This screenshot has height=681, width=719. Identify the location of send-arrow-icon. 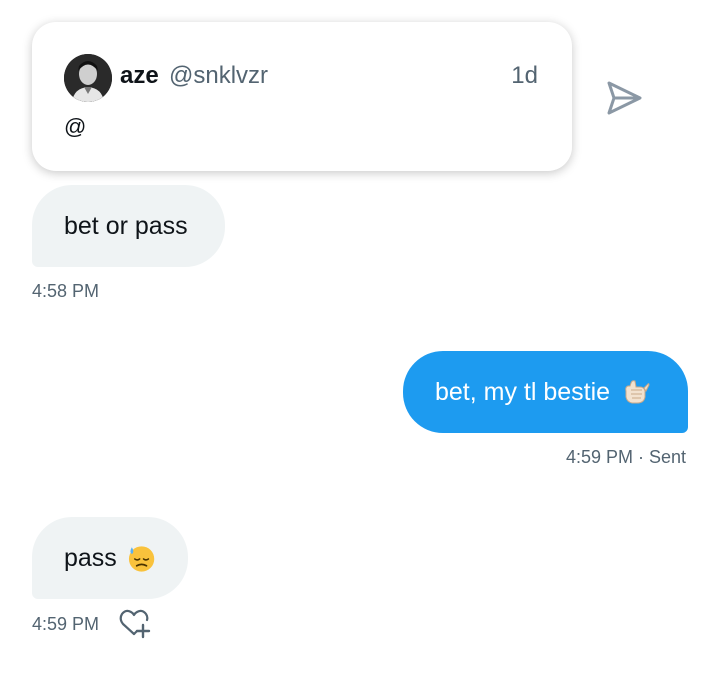
(624, 98).